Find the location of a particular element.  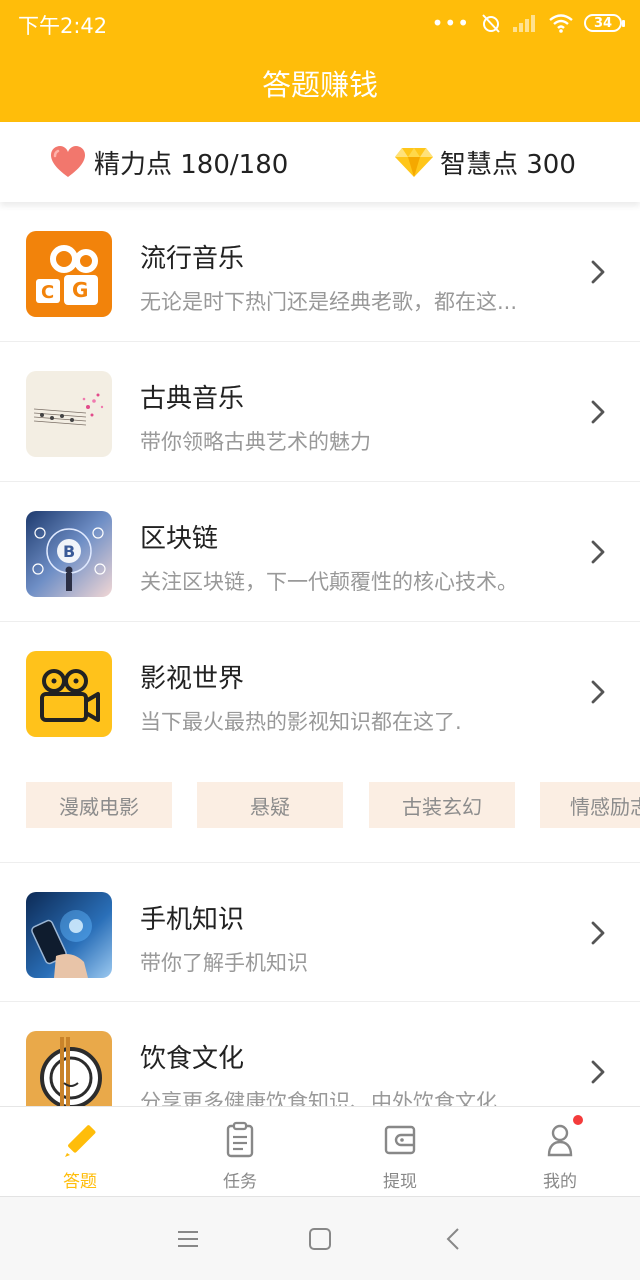

tab-tasks: 任务 is located at coordinates (240, 1152).